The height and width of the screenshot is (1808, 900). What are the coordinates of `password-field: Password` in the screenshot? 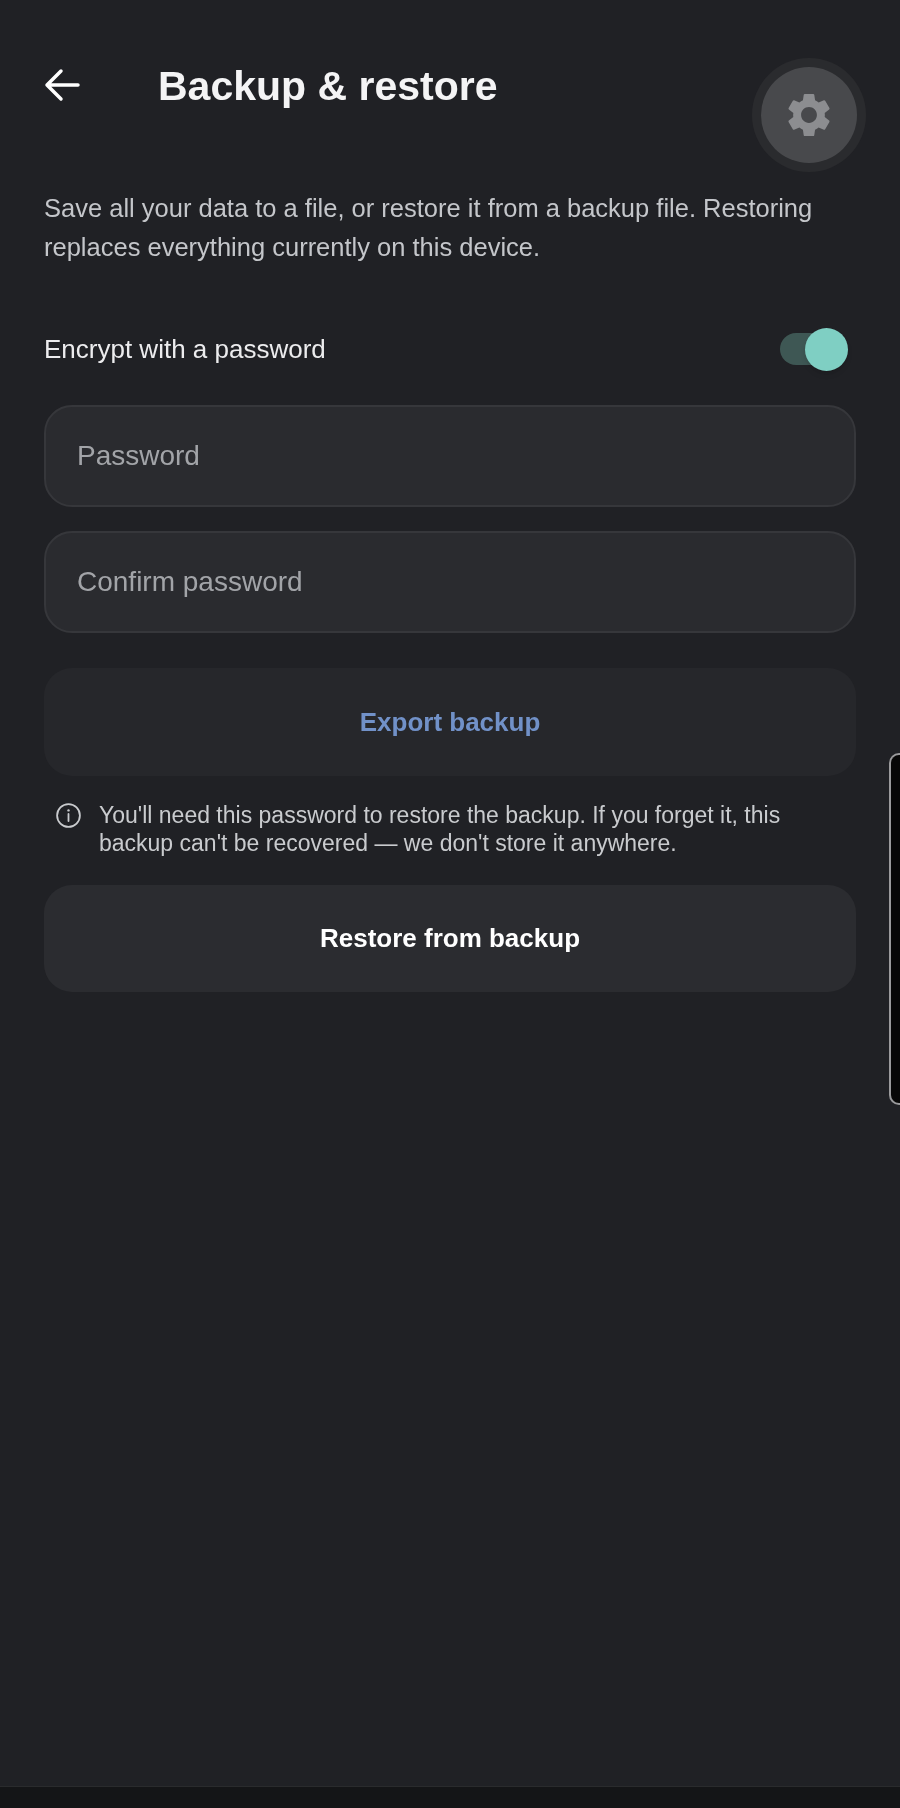 It's located at (450, 456).